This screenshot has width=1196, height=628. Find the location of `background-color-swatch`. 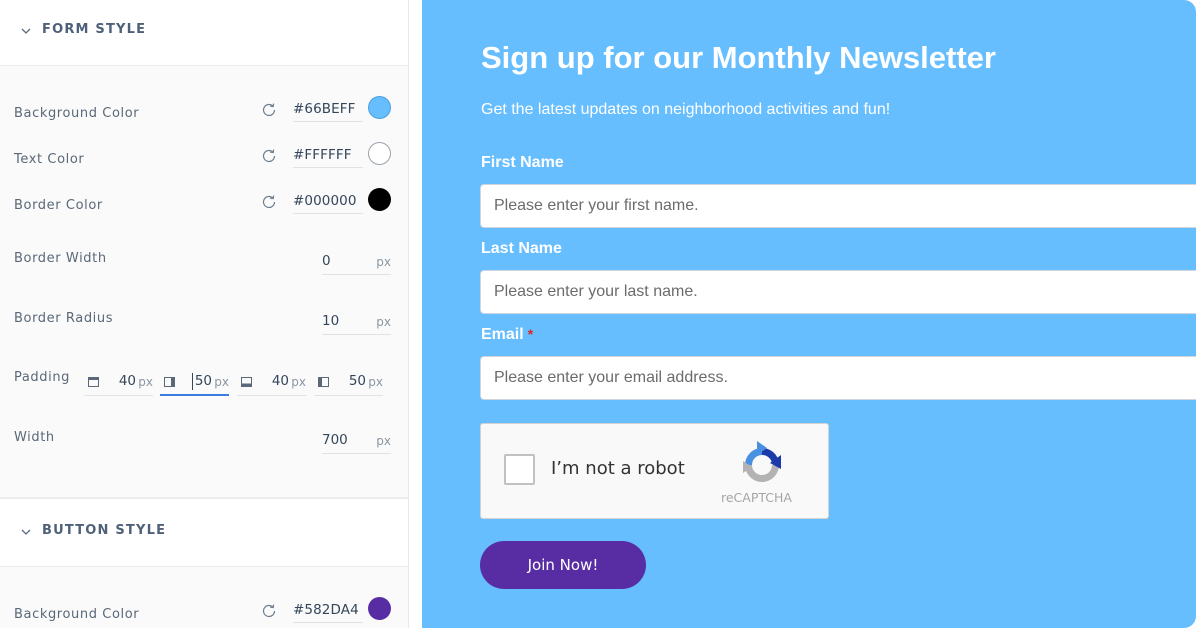

background-color-swatch is located at coordinates (379, 107).